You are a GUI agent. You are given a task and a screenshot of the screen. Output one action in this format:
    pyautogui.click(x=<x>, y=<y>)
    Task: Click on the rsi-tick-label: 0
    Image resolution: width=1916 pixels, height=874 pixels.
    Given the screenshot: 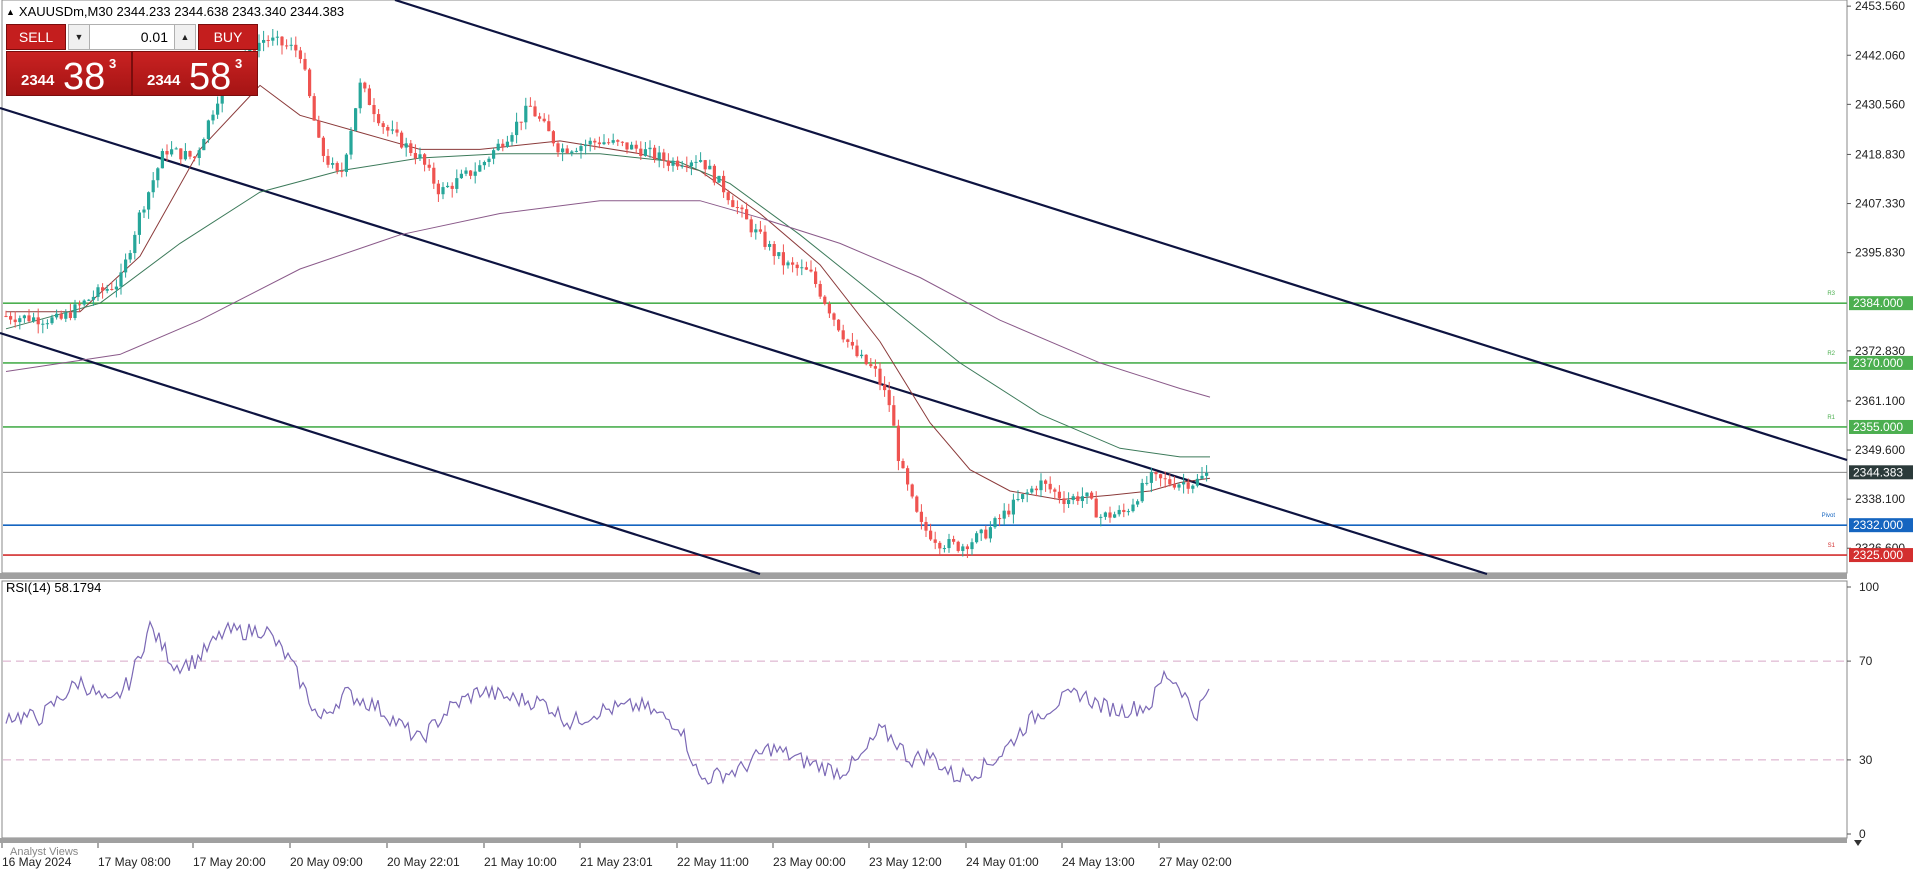 What is the action you would take?
    pyautogui.click(x=1862, y=834)
    